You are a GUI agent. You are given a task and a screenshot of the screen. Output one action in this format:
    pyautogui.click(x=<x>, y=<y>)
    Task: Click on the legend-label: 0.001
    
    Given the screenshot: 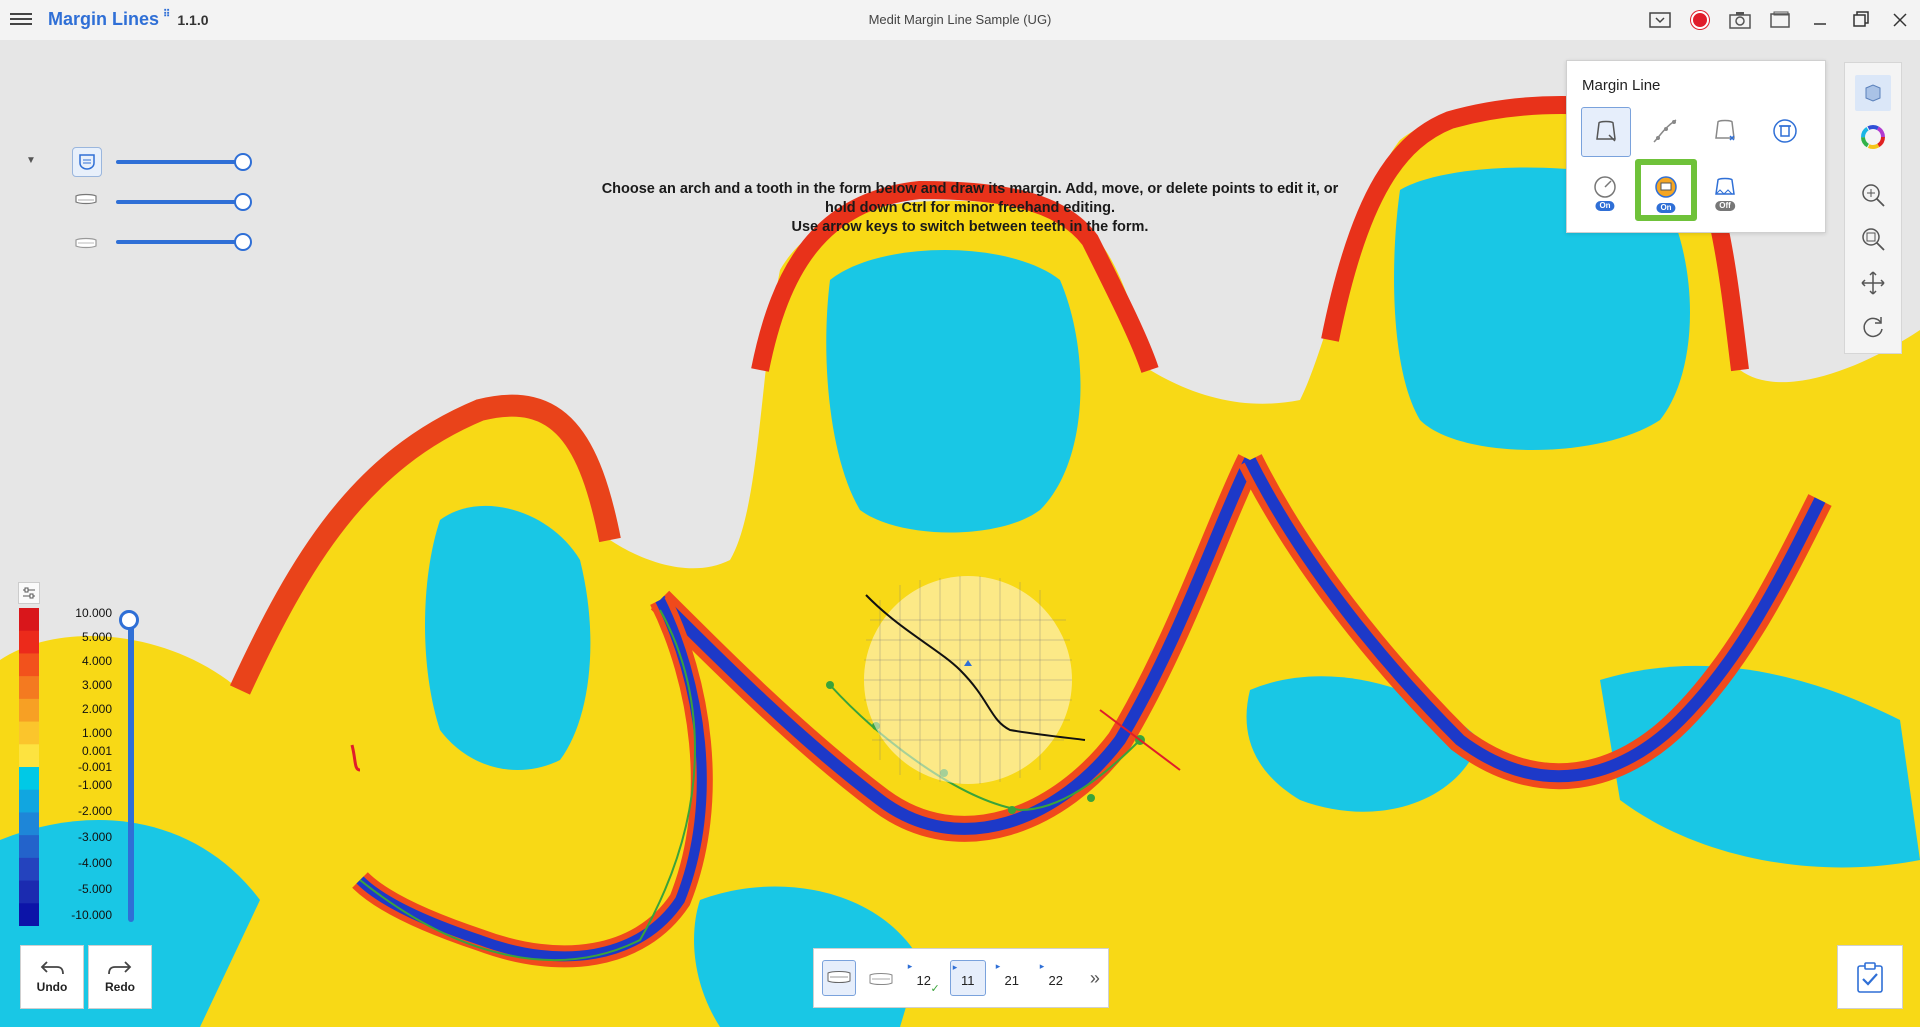 What is the action you would take?
    pyautogui.click(x=96, y=751)
    